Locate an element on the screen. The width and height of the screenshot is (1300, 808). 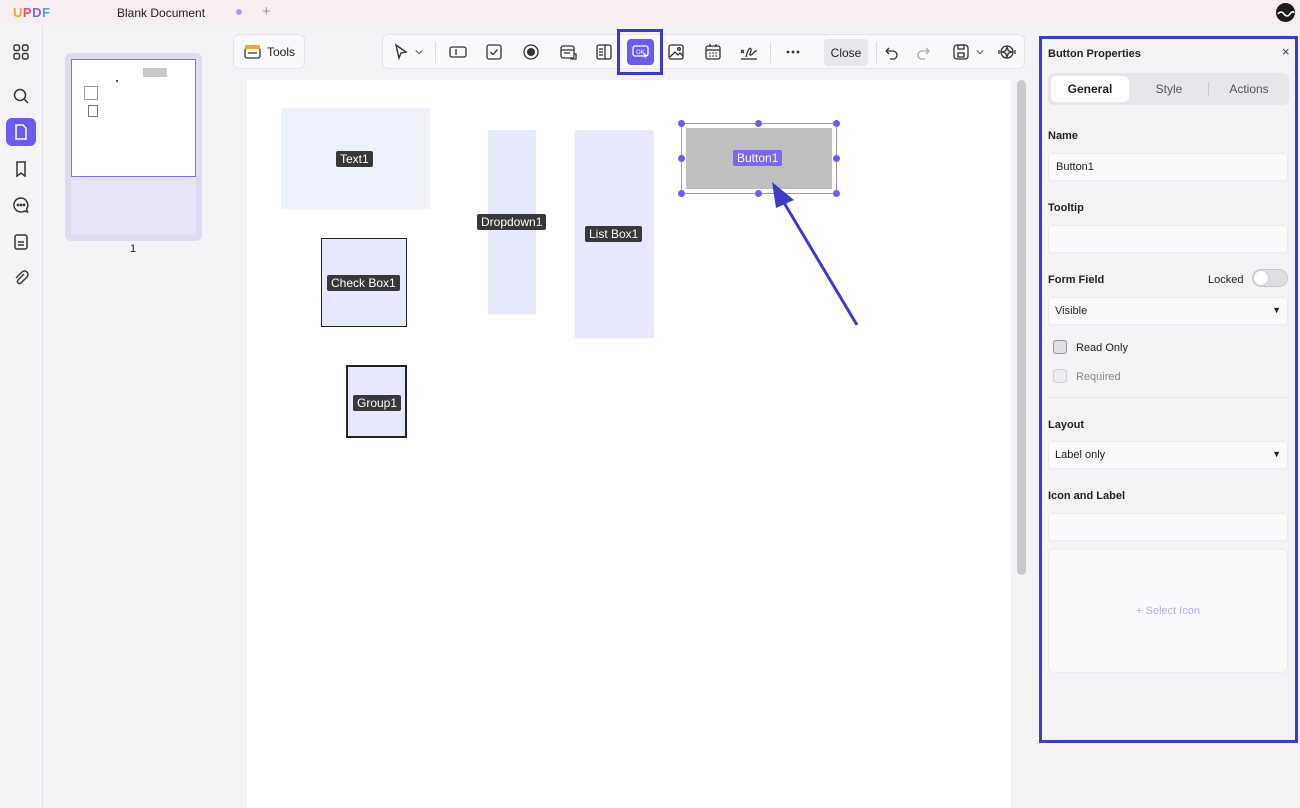
dropdown-field: Dropdown1 is located at coordinates (512, 222).